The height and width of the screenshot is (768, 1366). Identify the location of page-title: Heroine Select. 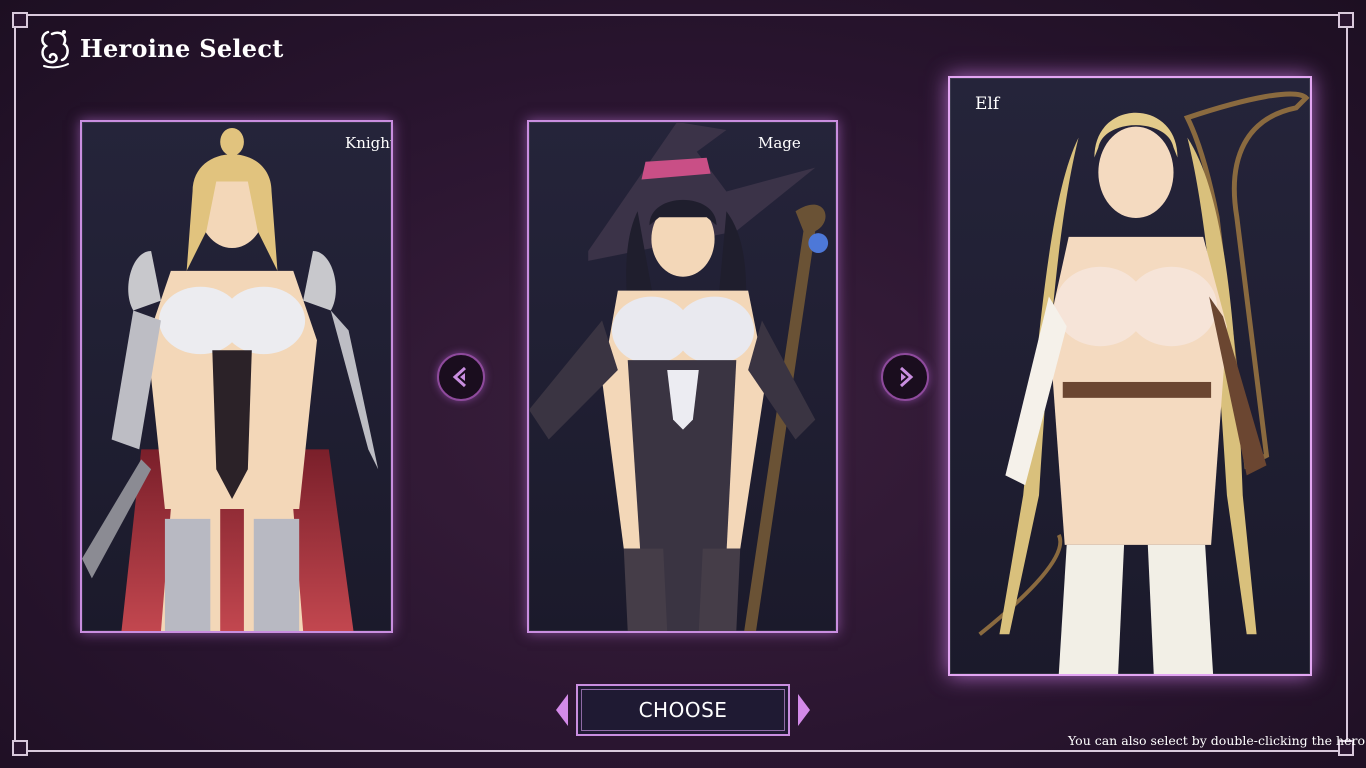
(182, 48).